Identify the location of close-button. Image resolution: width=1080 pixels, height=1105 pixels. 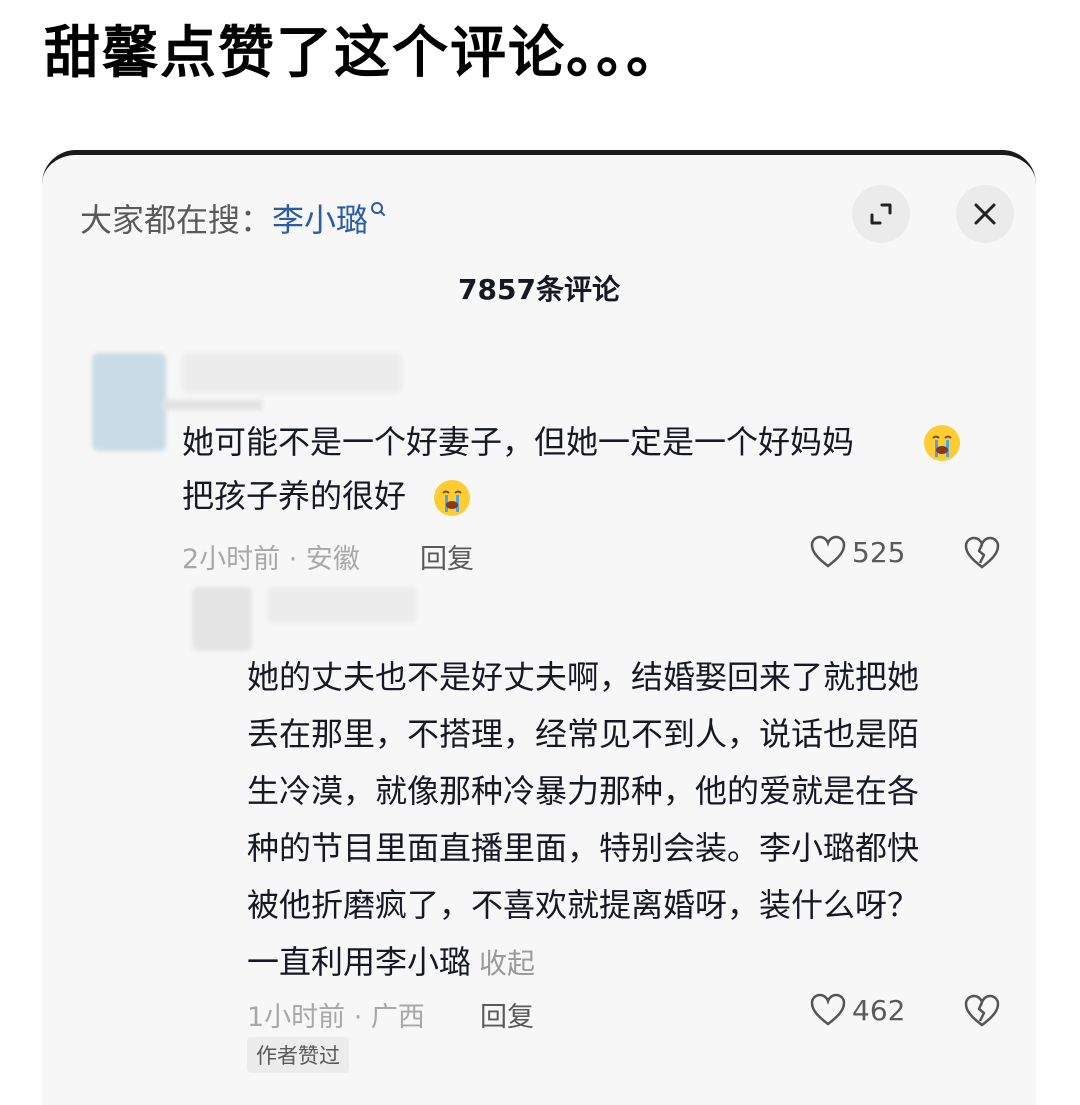
(985, 214).